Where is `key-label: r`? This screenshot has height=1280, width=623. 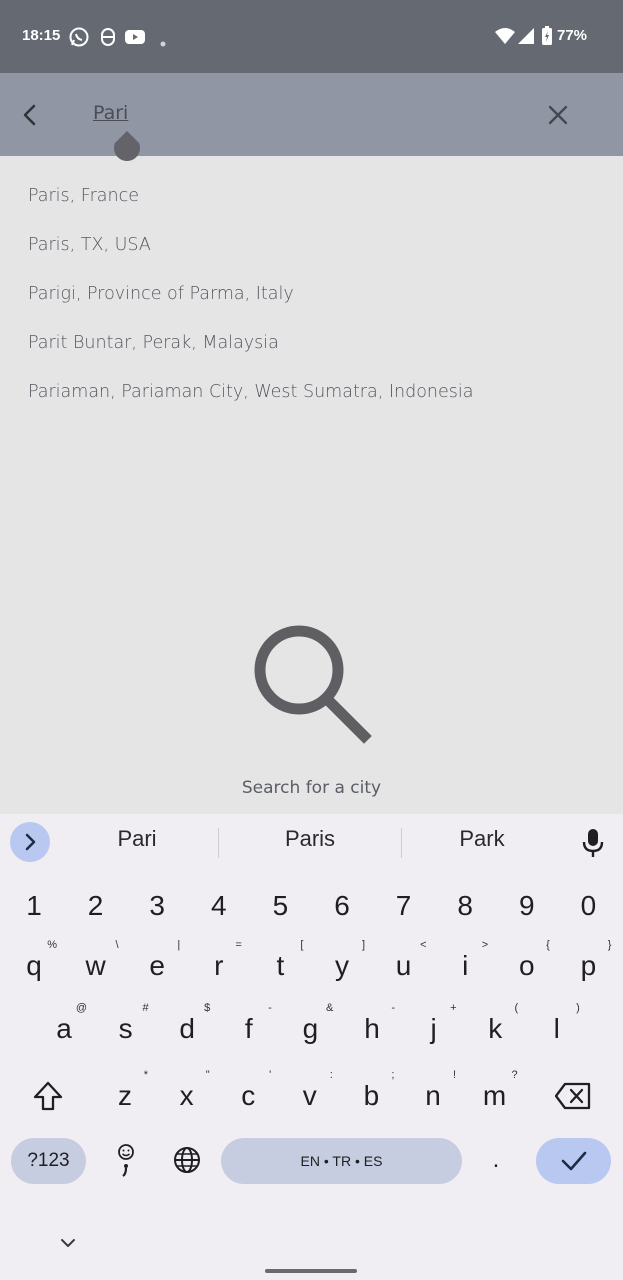
key-label: r is located at coordinates (219, 965).